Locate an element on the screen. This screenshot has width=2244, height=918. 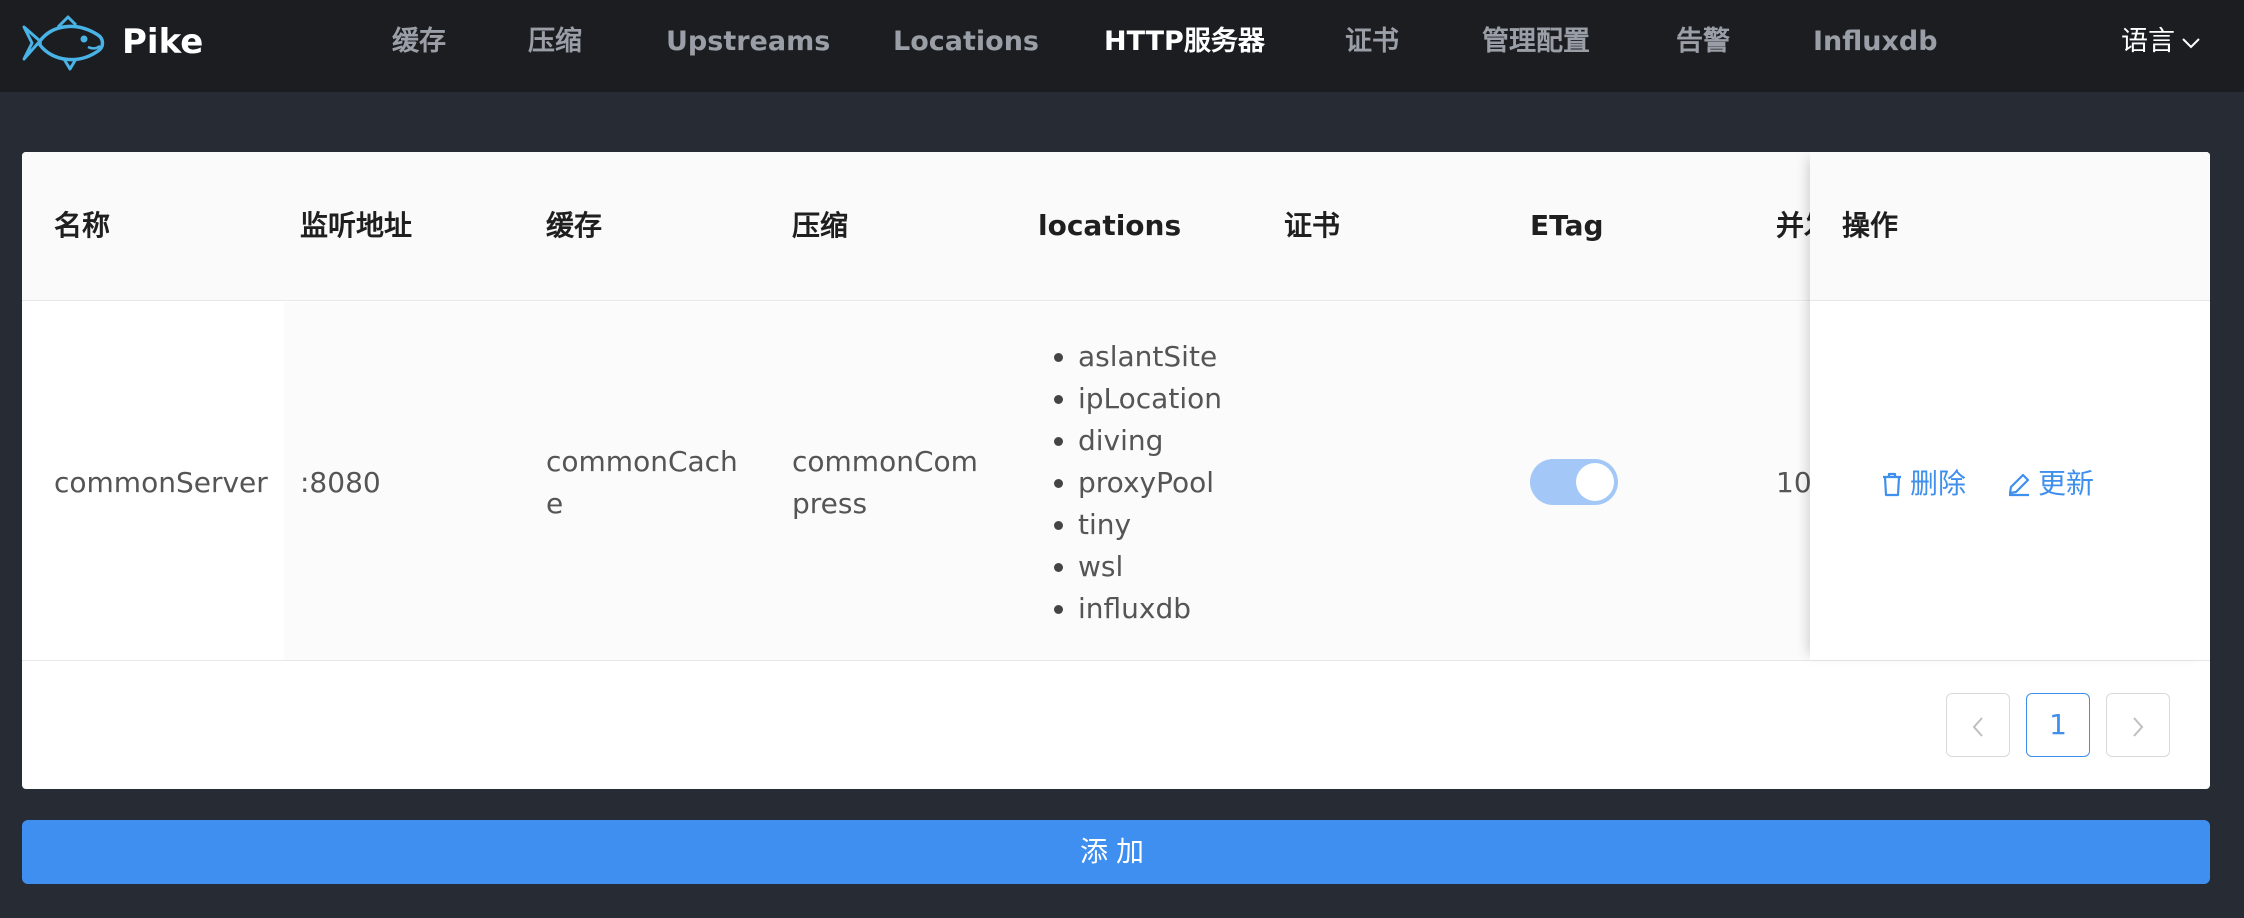
chevron-left-icon is located at coordinates (1977, 727).